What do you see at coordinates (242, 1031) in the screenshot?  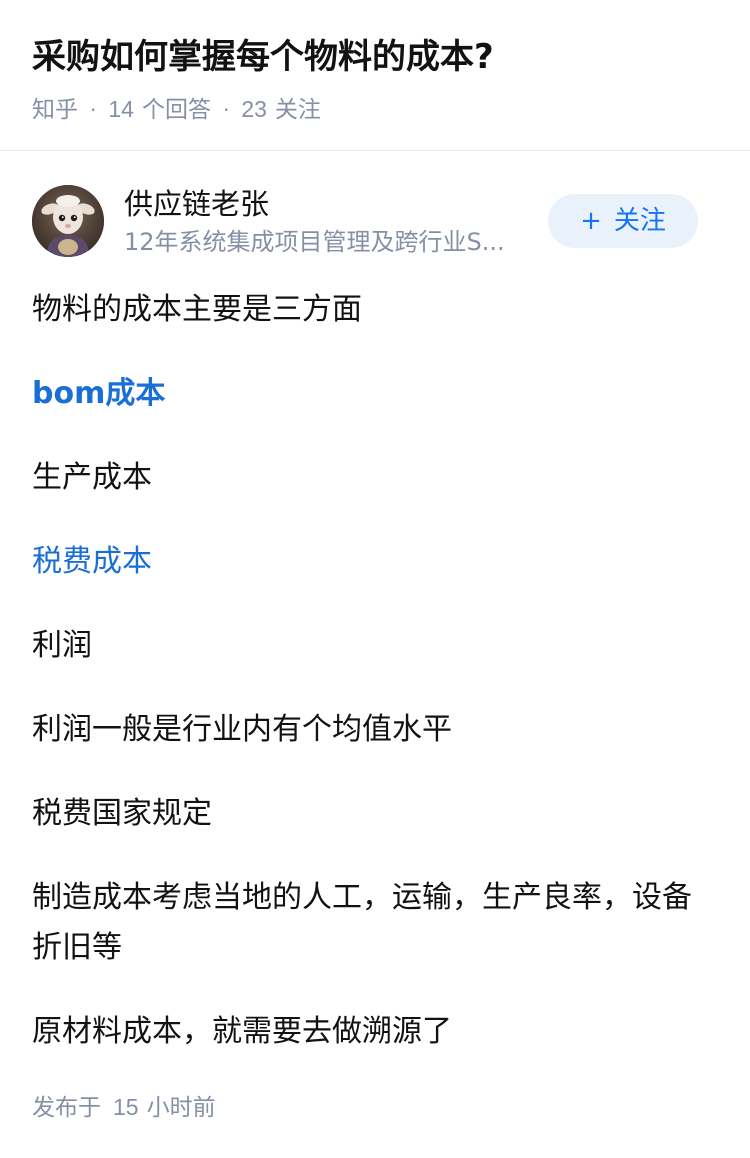 I see `answer-paragraph: 原材料成本，就需要去做溯源了` at bounding box center [242, 1031].